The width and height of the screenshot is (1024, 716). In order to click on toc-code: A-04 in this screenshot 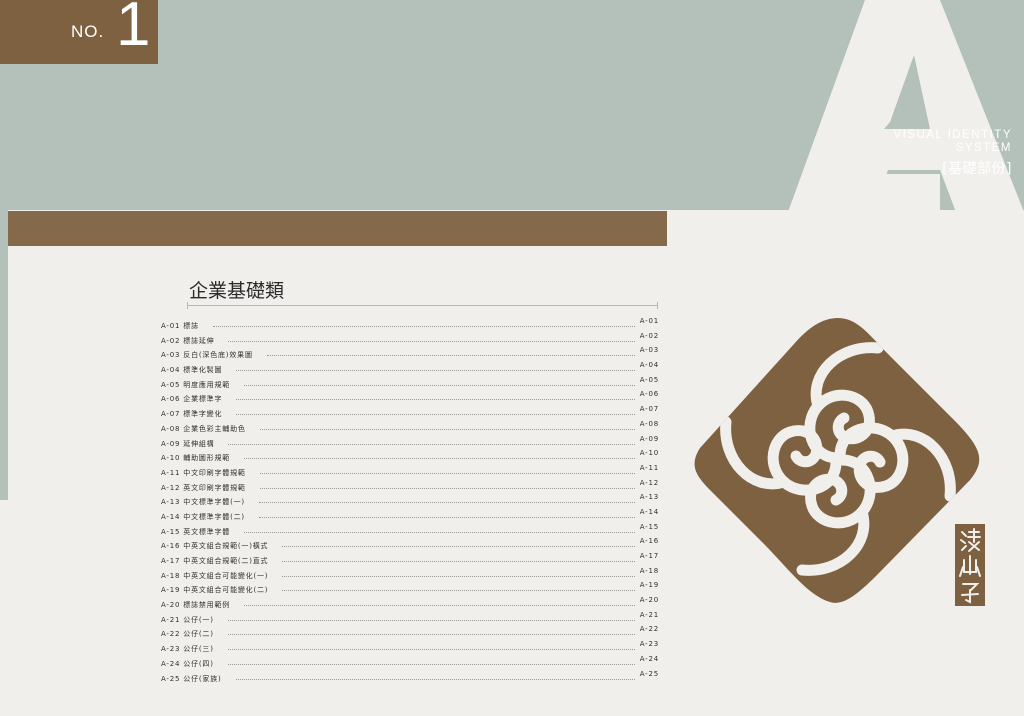, I will do `click(171, 370)`.